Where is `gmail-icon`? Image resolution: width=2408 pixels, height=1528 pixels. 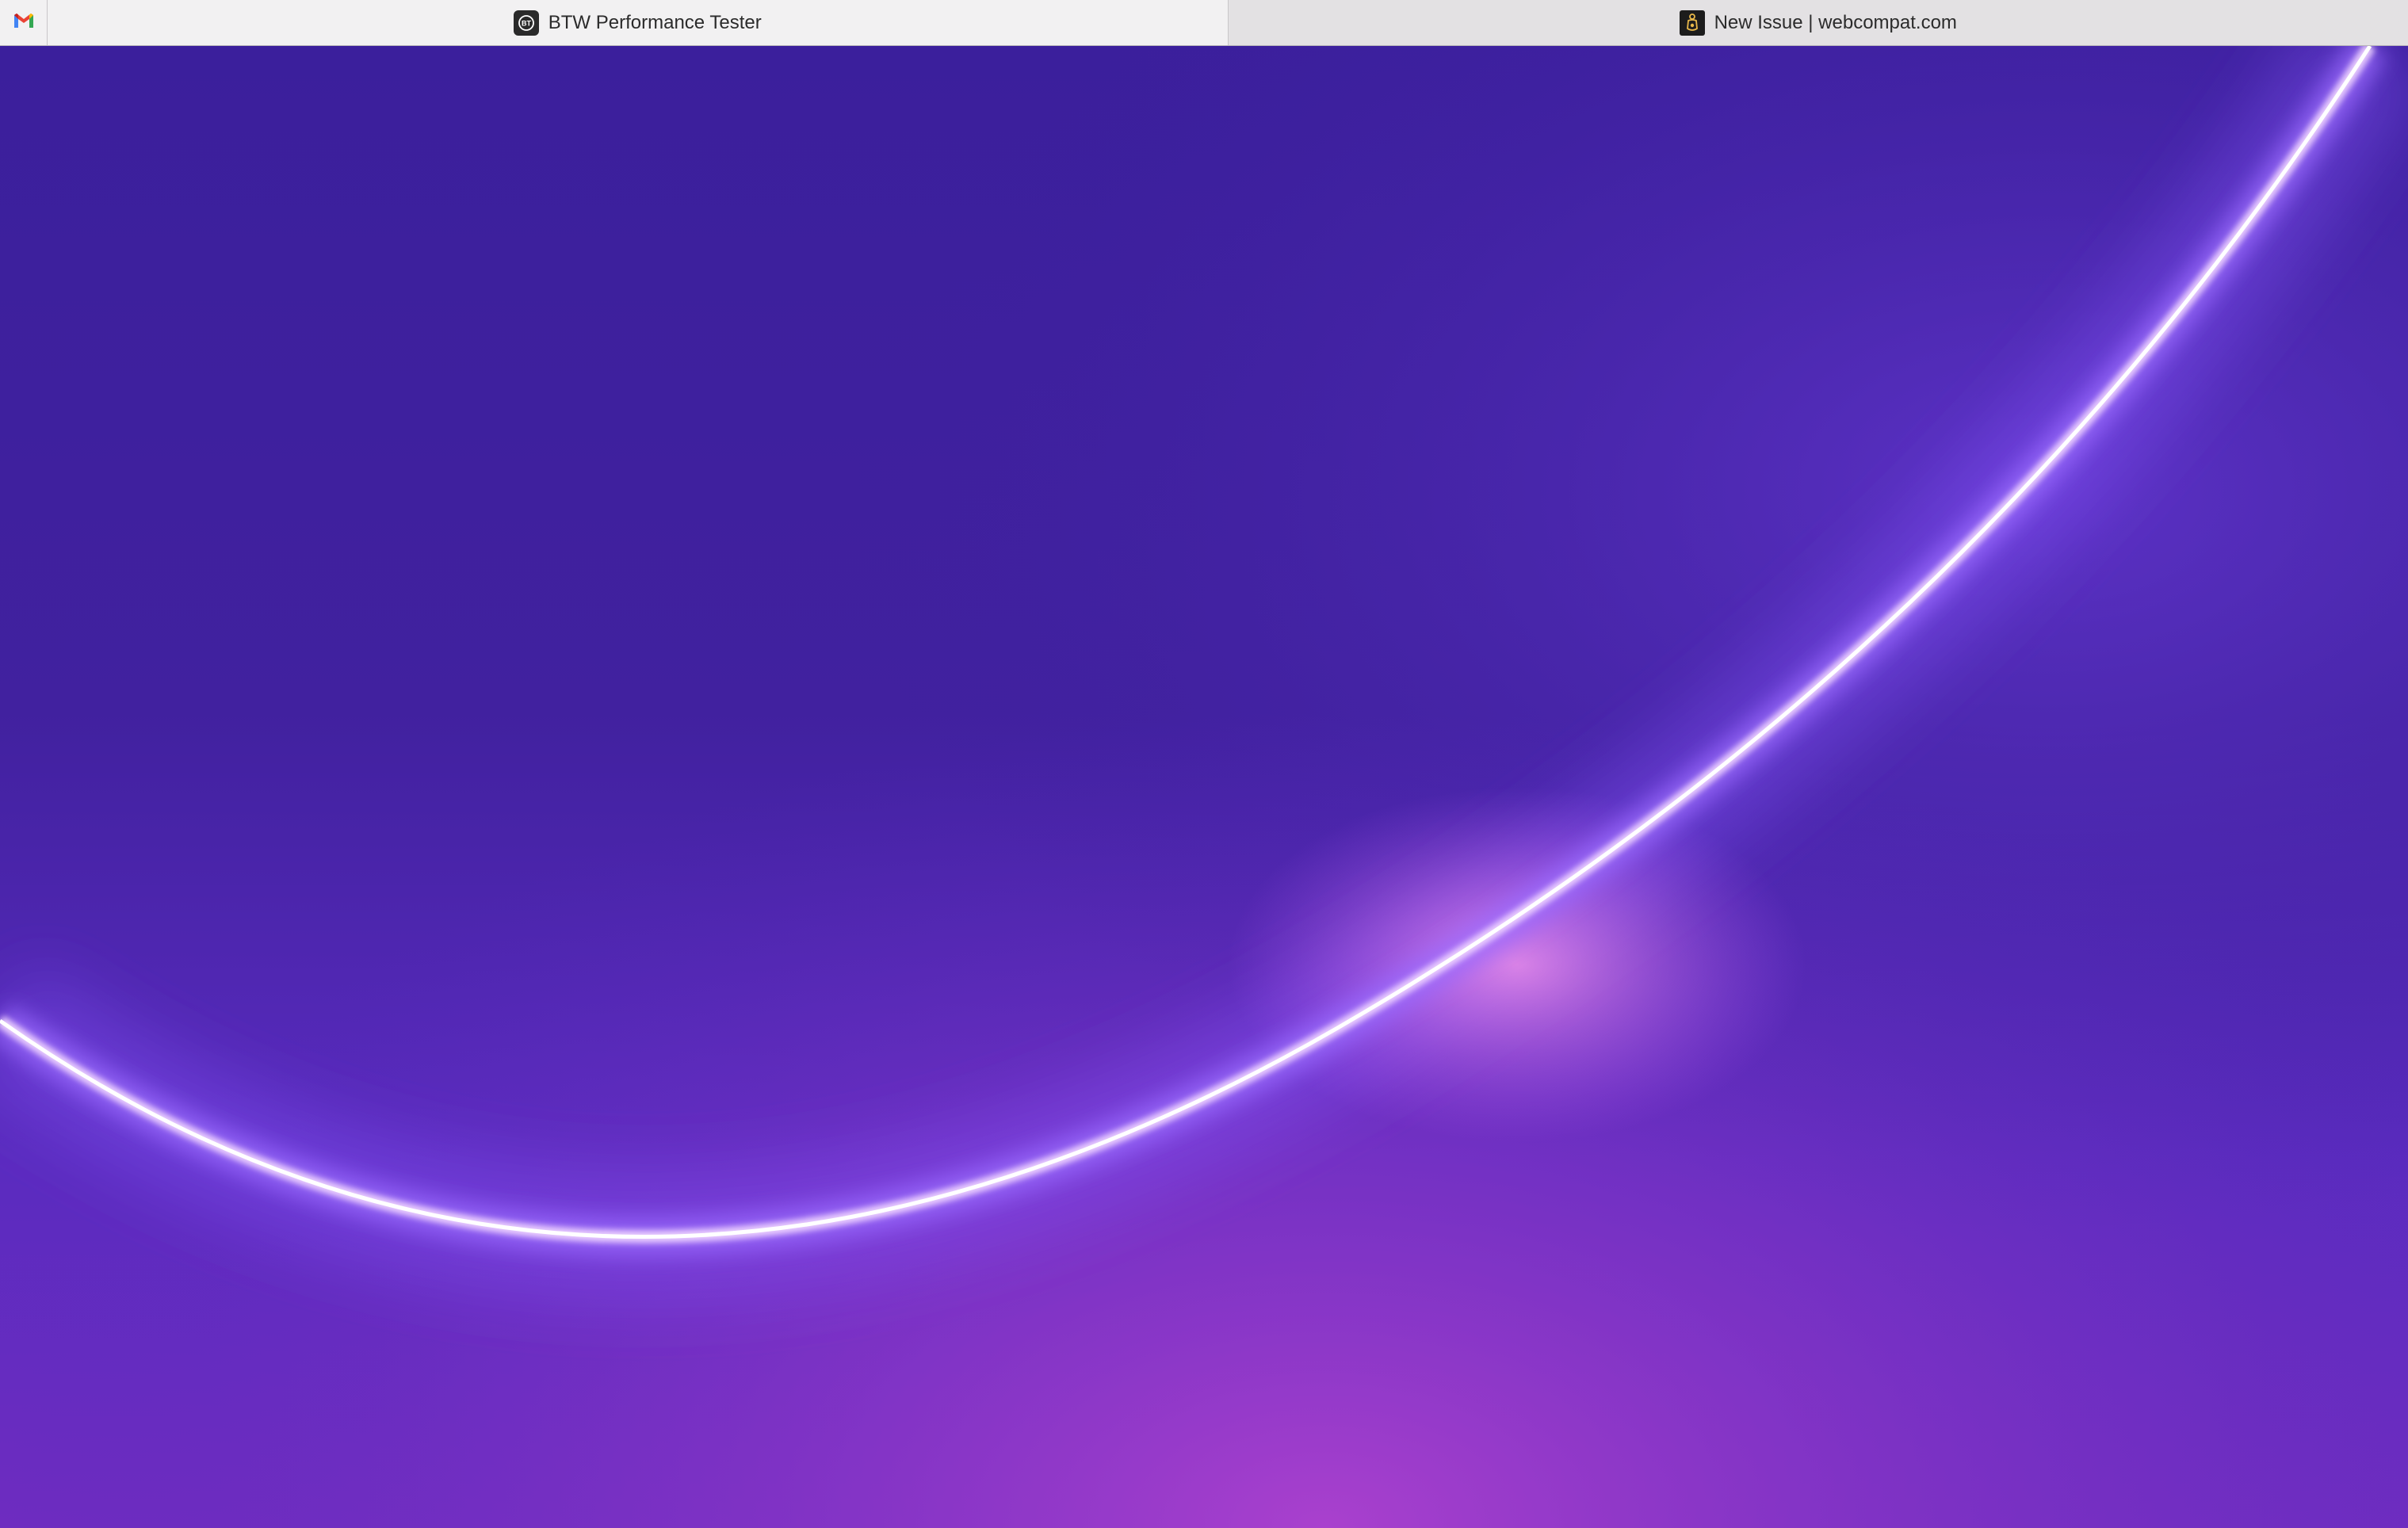 gmail-icon is located at coordinates (24, 22).